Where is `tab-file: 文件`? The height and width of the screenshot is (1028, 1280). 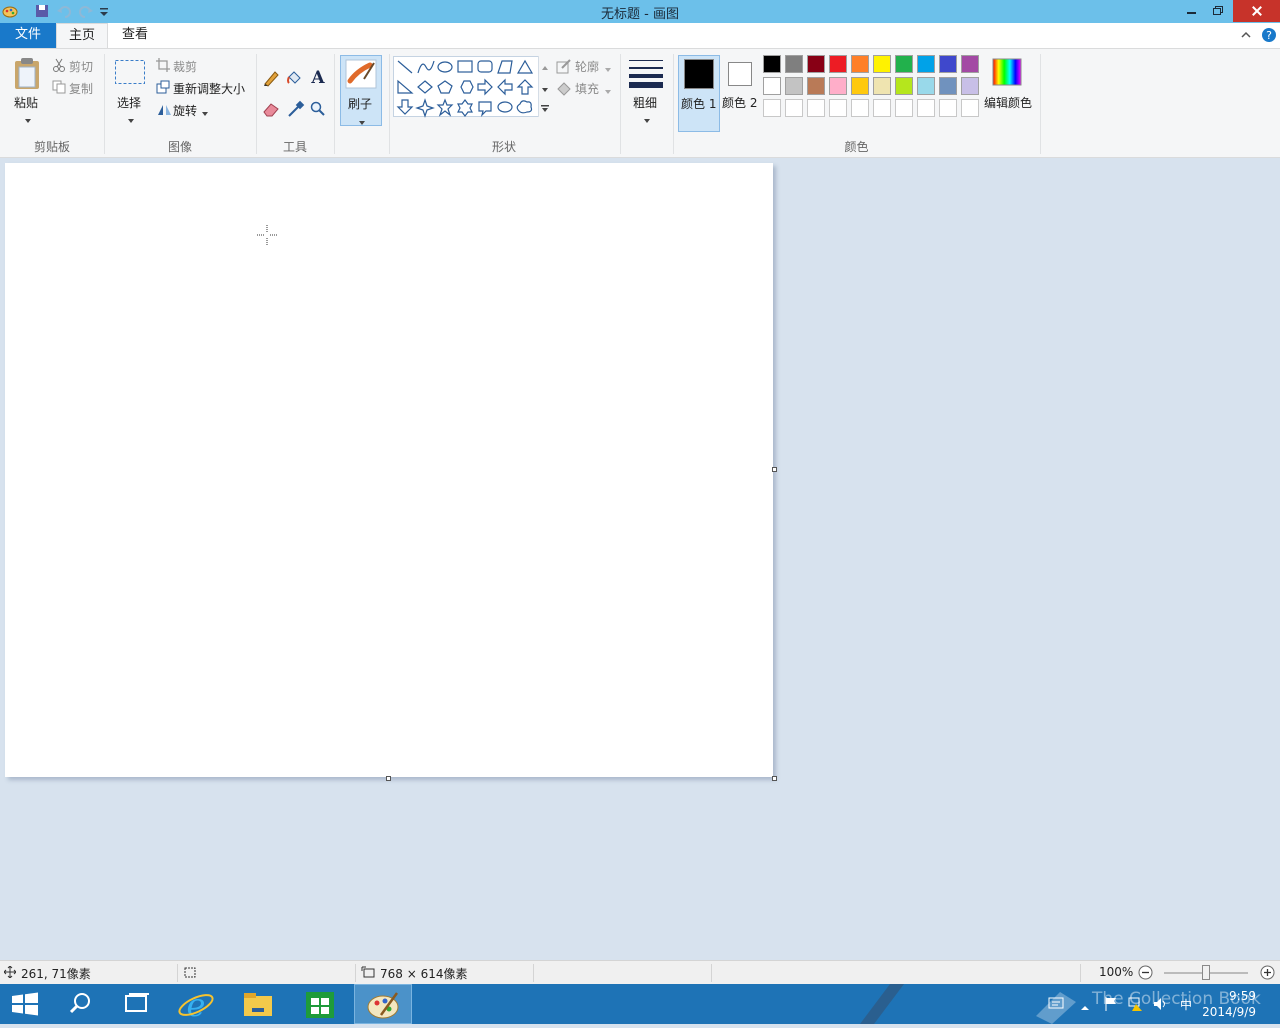 tab-file: 文件 is located at coordinates (28, 35).